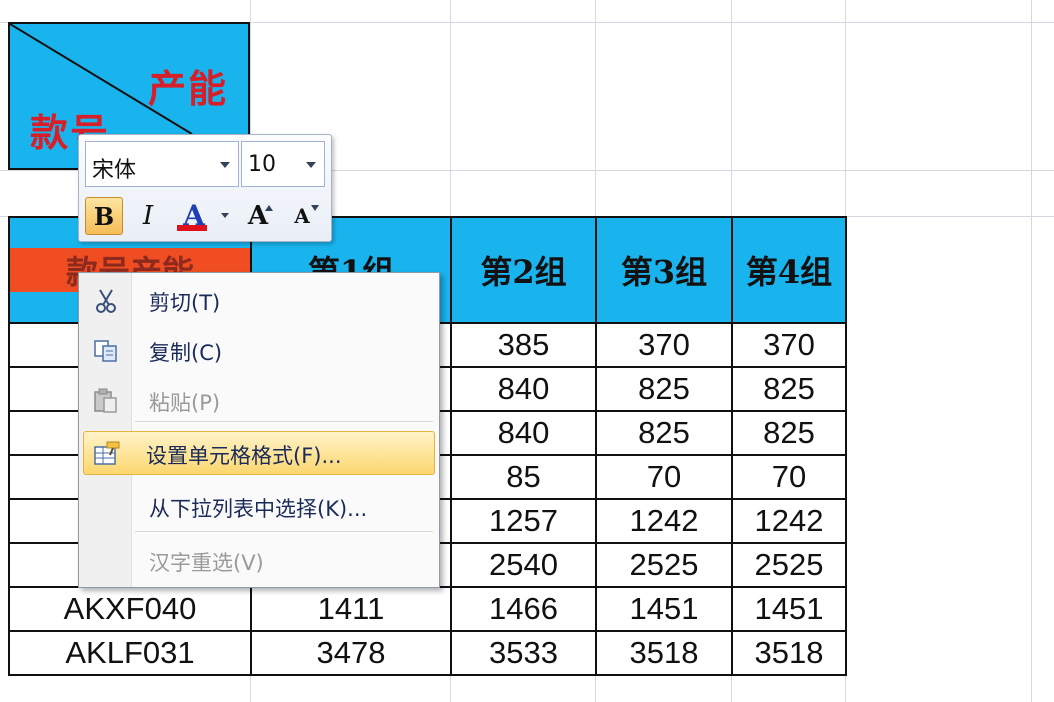 The height and width of the screenshot is (702, 1054). Describe the element at coordinates (523, 345) in the screenshot. I see `cell: 385` at that location.